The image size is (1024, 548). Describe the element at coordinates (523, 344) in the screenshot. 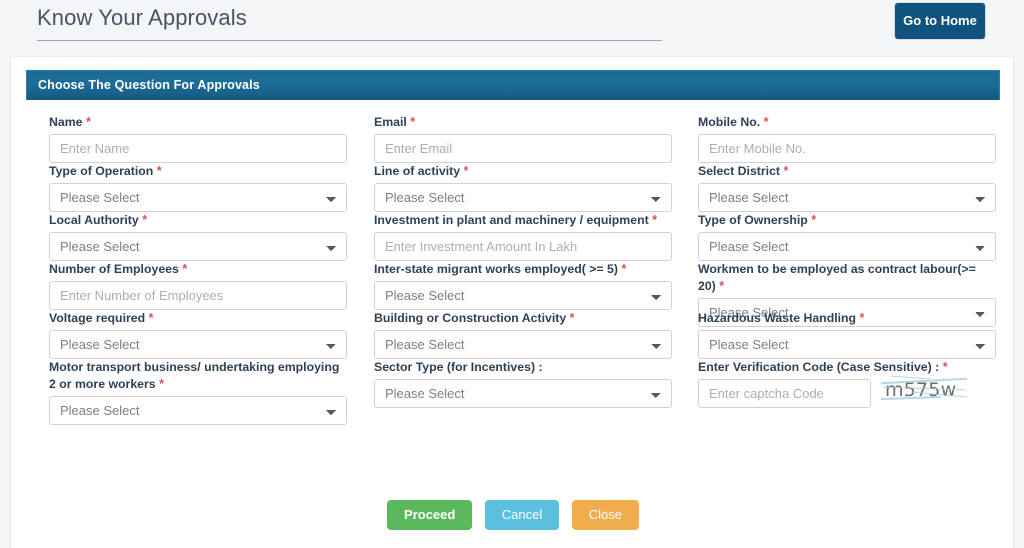

I see `select-building-or-construction-activity: Please Select` at that location.